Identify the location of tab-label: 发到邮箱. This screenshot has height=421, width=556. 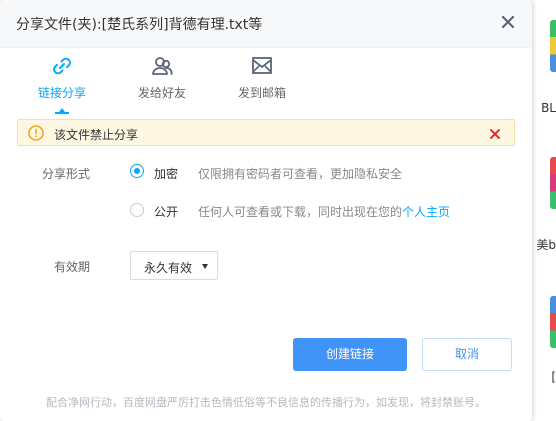
(261, 93).